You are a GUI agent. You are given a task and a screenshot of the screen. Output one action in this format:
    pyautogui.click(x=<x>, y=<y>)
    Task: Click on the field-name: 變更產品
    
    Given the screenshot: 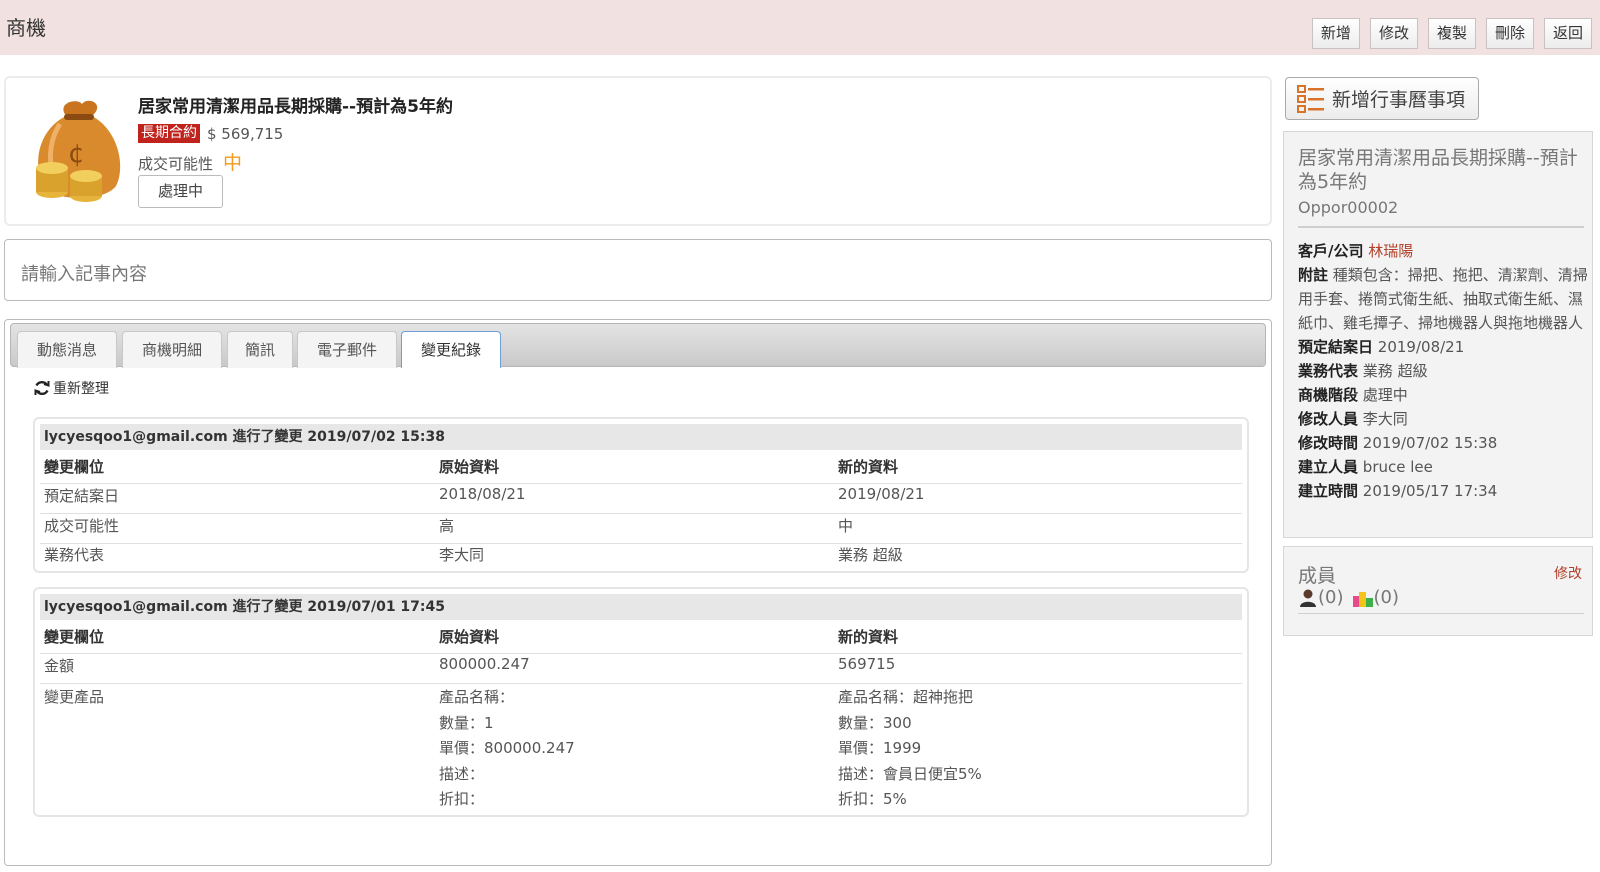 What is the action you would take?
    pyautogui.click(x=74, y=697)
    